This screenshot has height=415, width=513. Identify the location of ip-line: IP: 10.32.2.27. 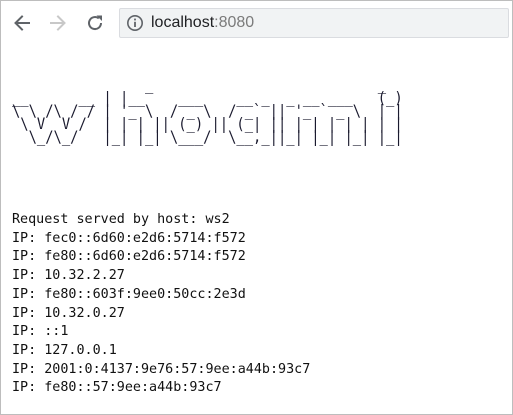
(68, 276).